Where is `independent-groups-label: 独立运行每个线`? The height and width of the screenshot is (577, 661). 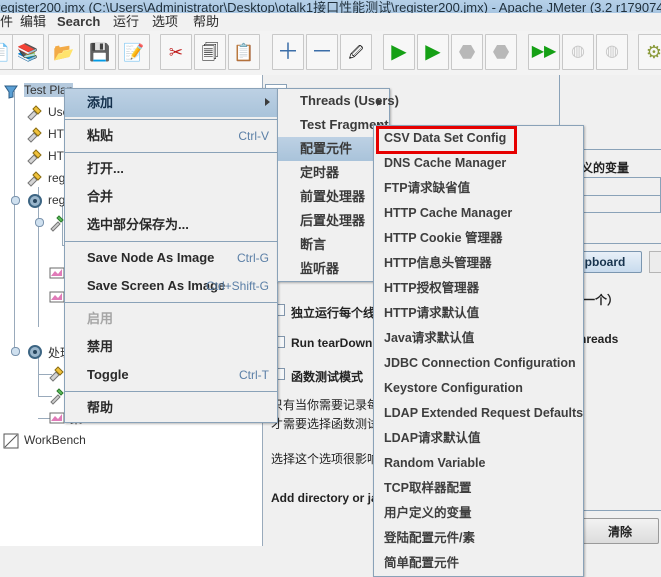
independent-groups-label: 独立运行每个线 is located at coordinates (333, 313).